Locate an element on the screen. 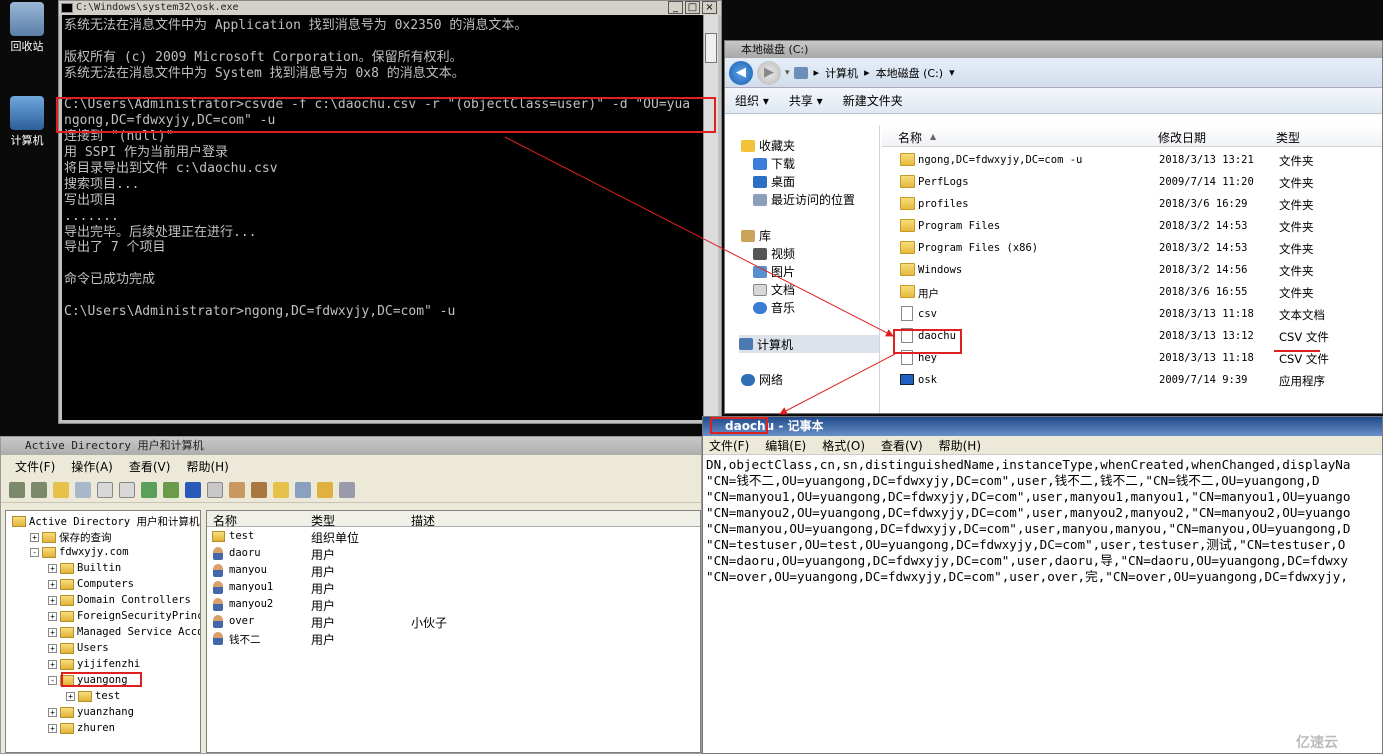 Image resolution: width=1383 pixels, height=754 pixels. annotation-arrows is located at coordinates (700, 275).